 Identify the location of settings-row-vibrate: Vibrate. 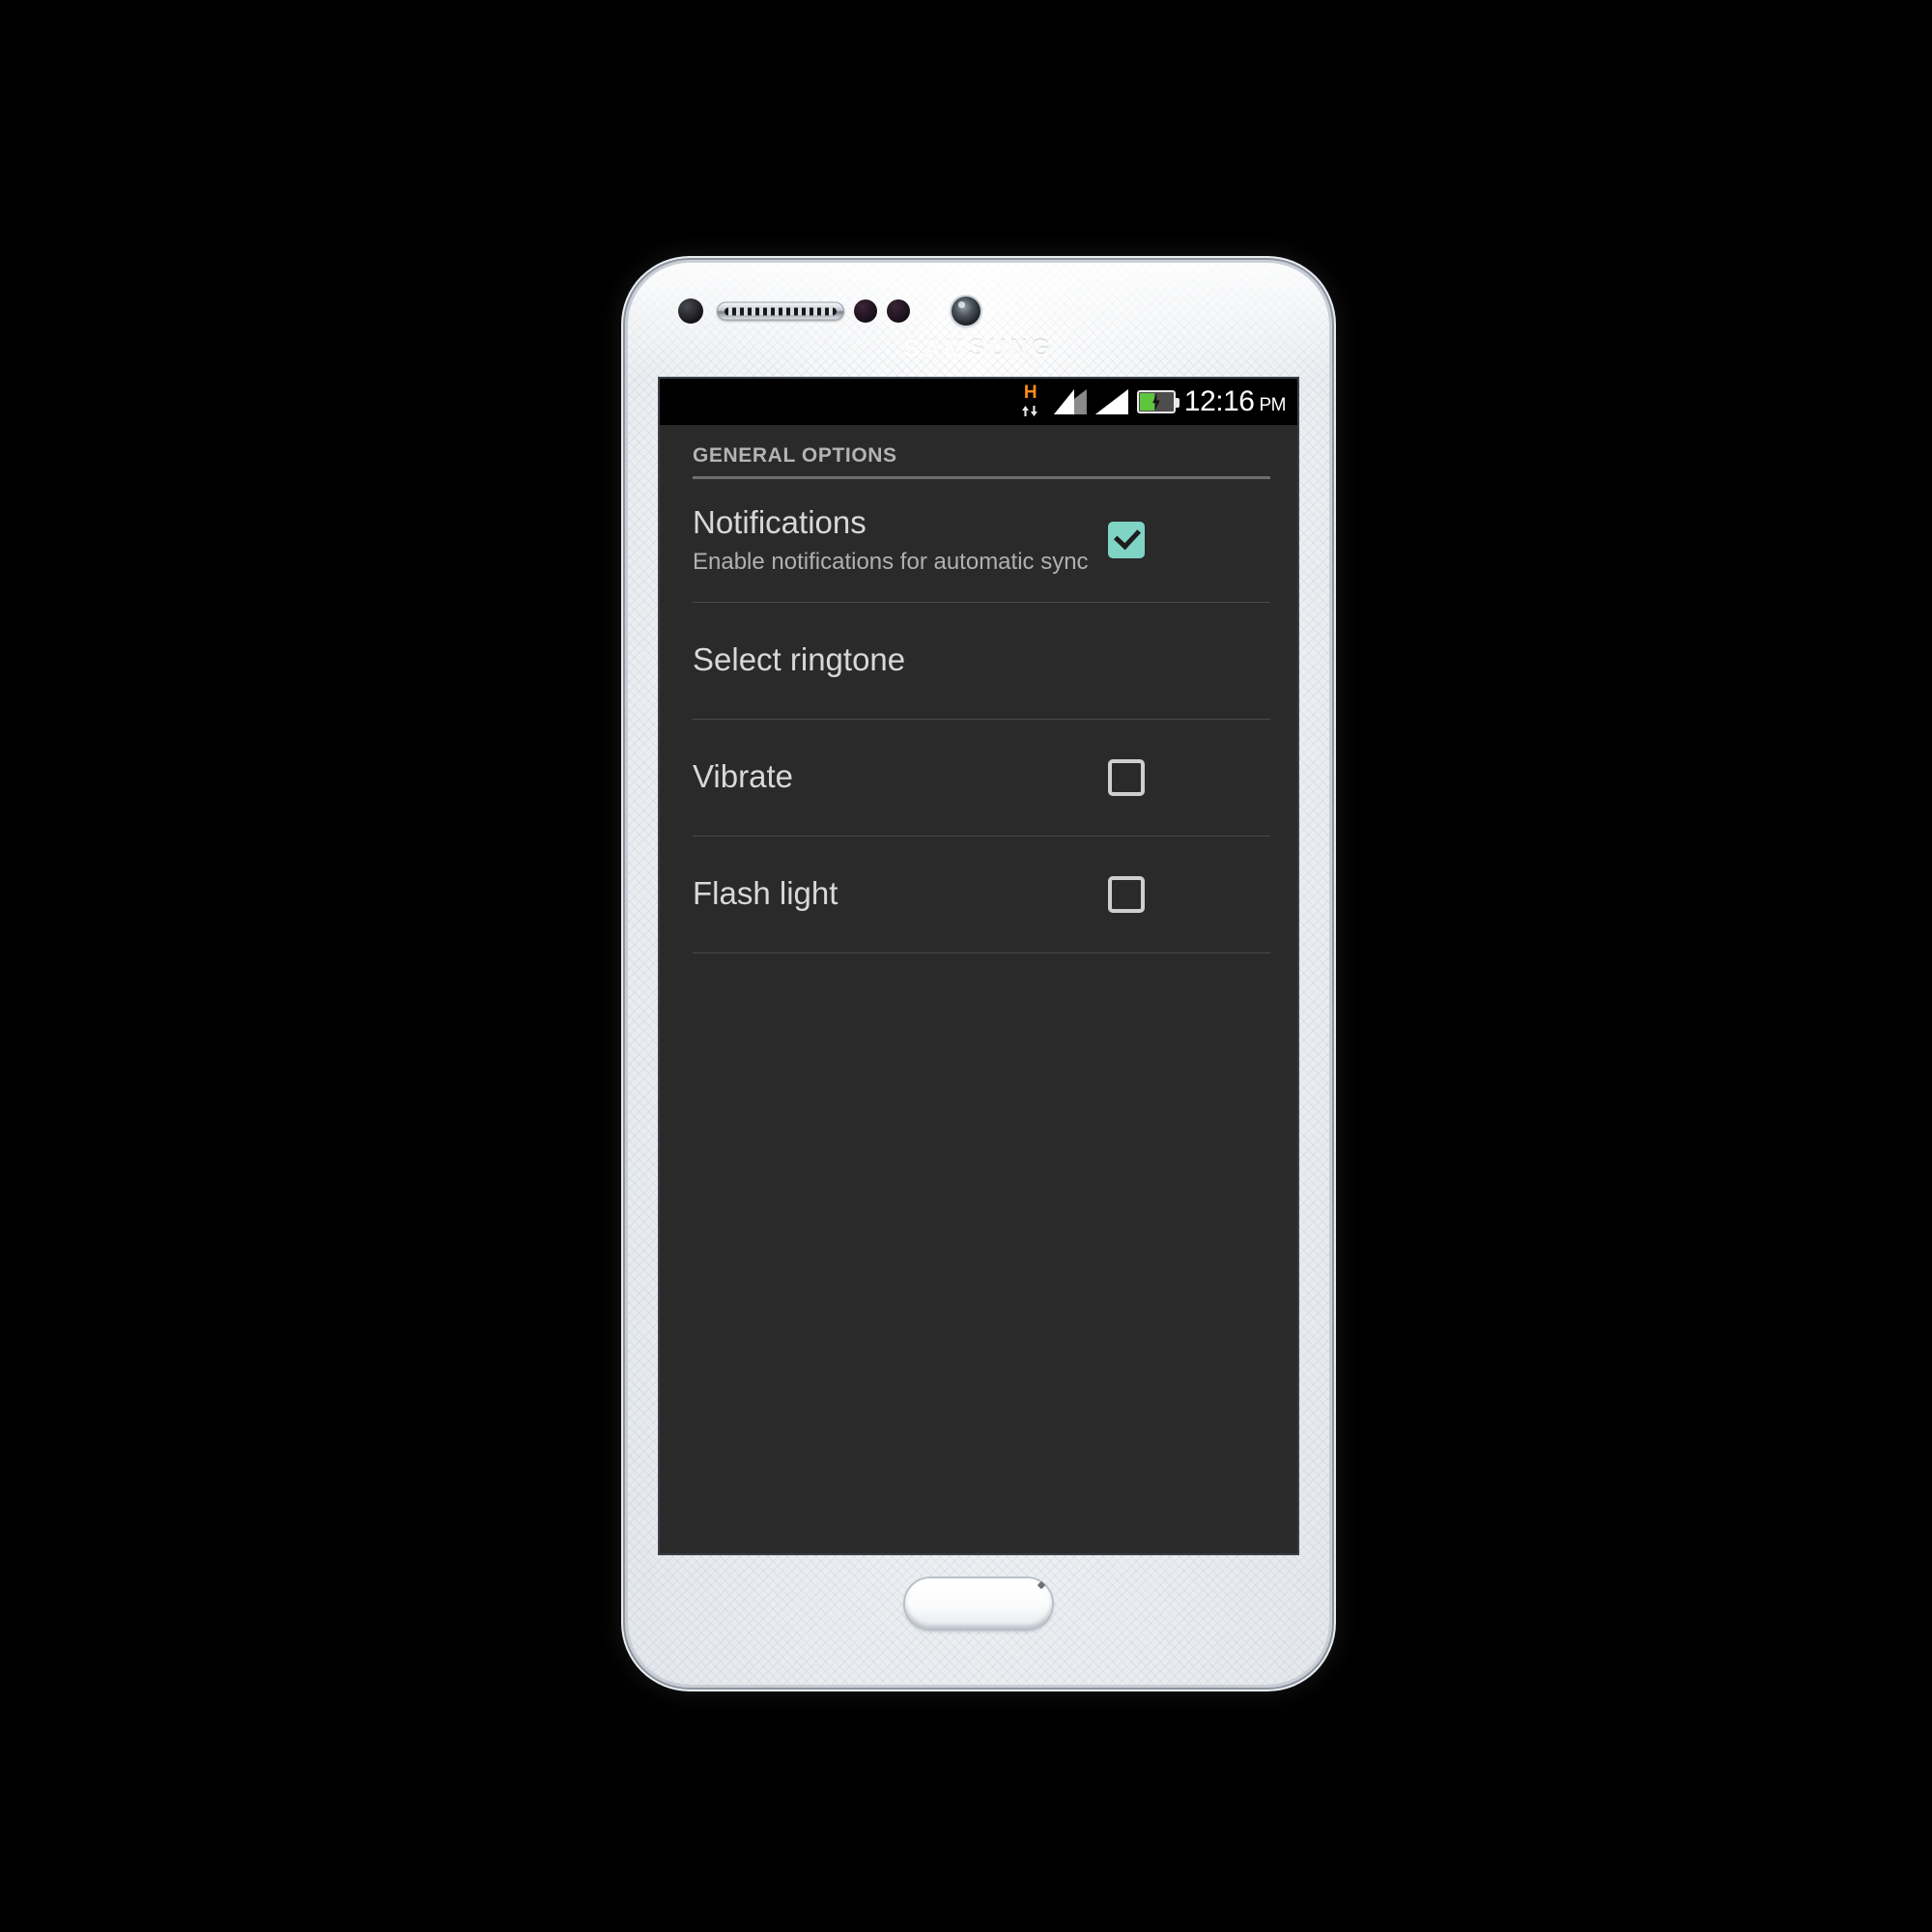
(978, 778).